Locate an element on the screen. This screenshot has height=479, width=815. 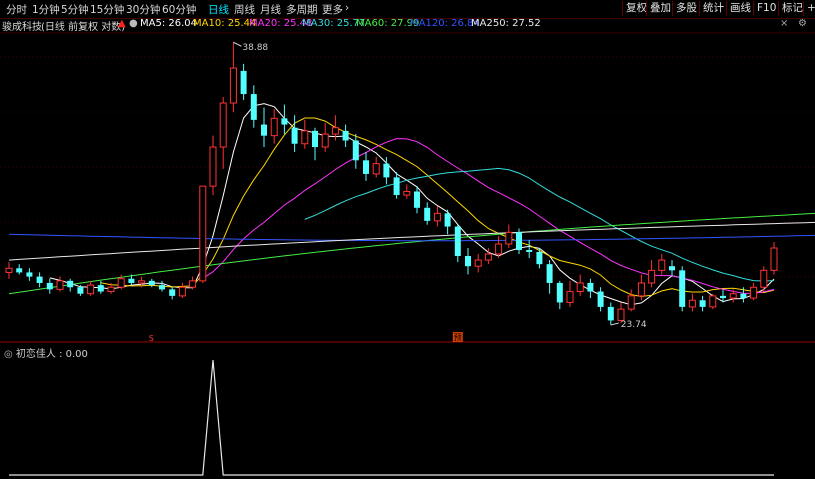
low-label: 23.74 is located at coordinates (634, 325).